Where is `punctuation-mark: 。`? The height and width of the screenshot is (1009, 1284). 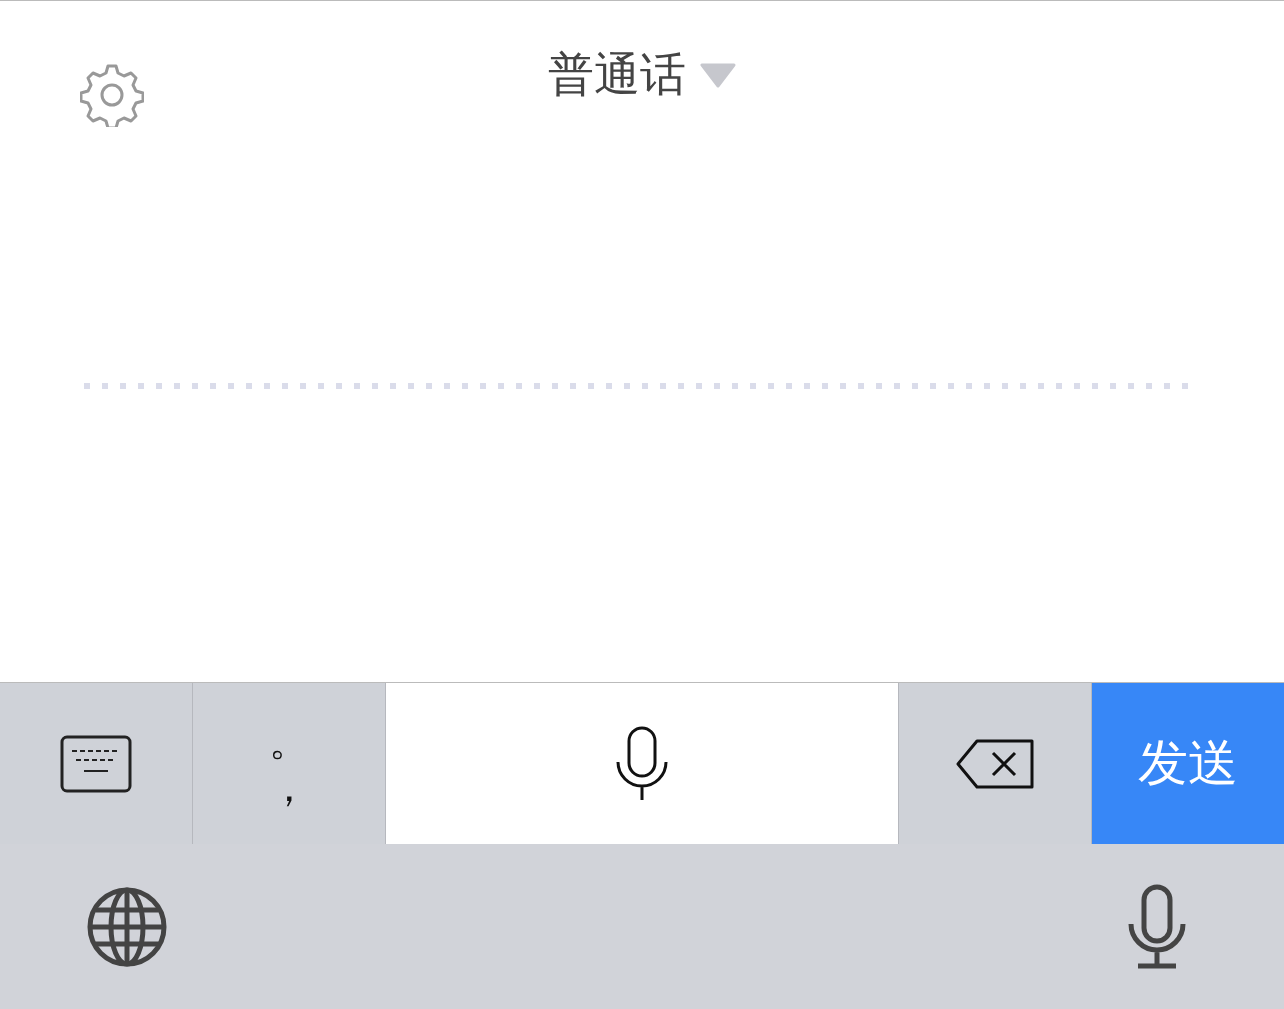
punctuation-mark: 。 is located at coordinates (288, 740).